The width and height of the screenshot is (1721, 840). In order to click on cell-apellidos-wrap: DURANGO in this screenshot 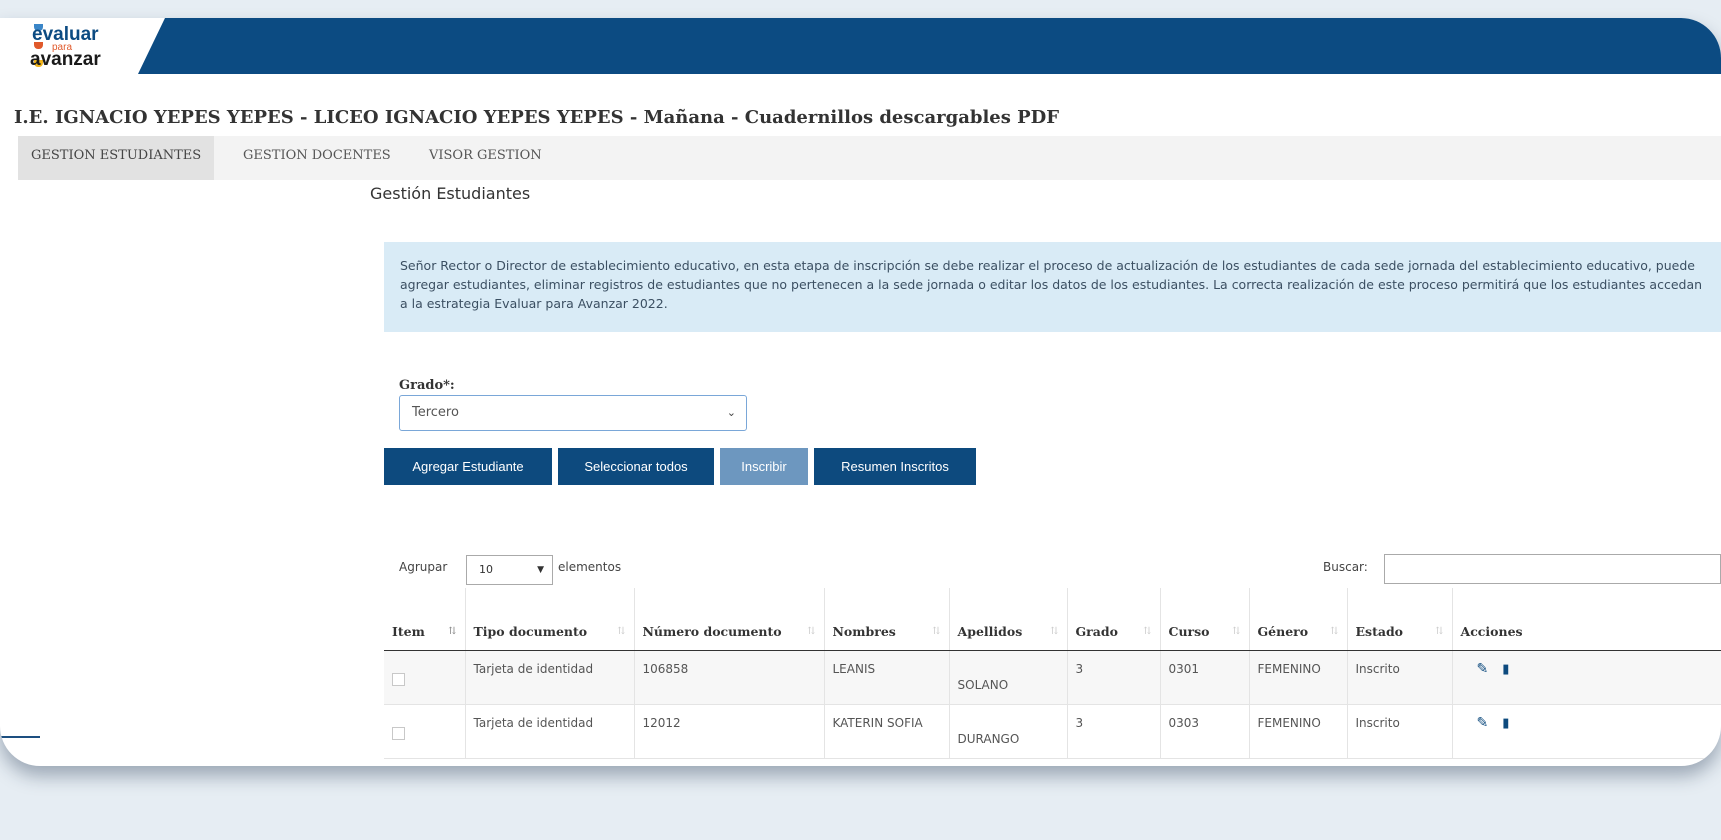, I will do `click(1008, 731)`.